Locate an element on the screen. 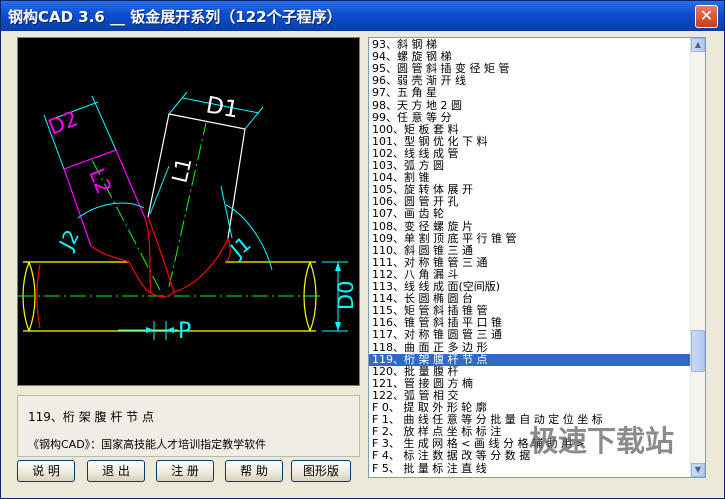 Image resolution: width=725 pixels, height=499 pixels. watermark-text: 极速下载站 is located at coordinates (602, 441).